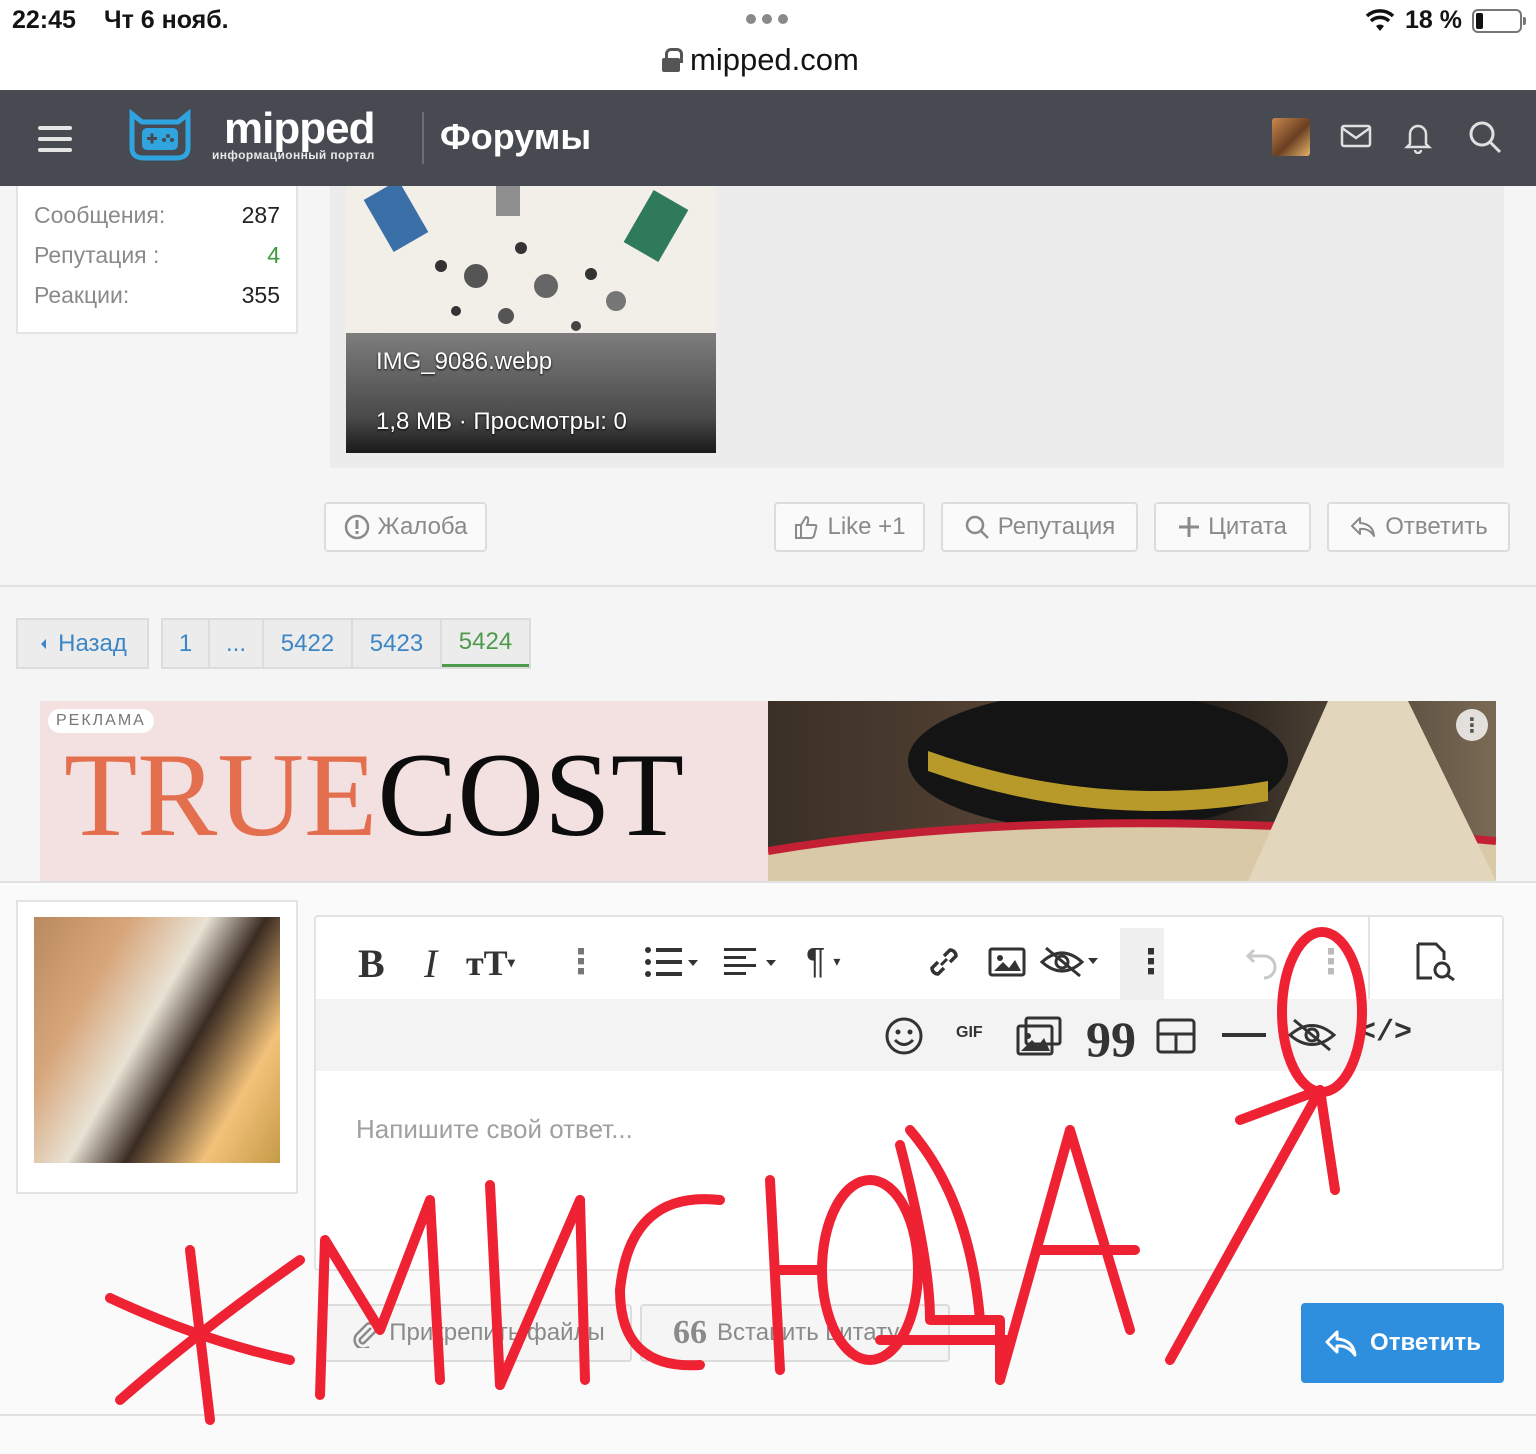  I want to click on status-date: Чт 6 нояб., so click(166, 20).